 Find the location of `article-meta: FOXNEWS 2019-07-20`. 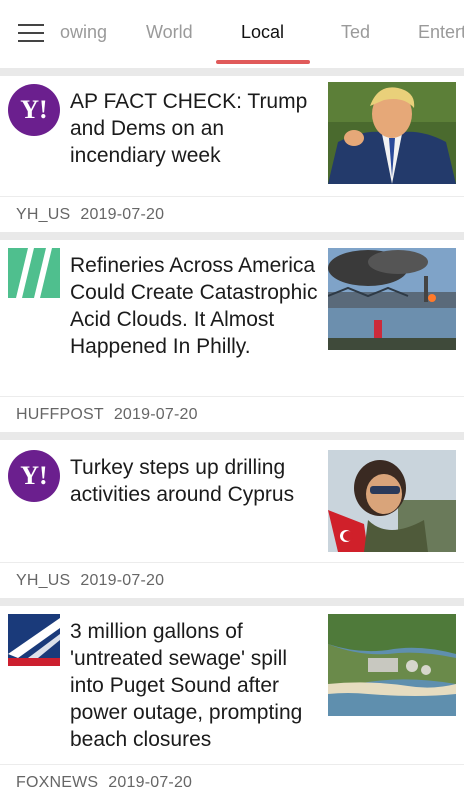

article-meta: FOXNEWS 2019-07-20 is located at coordinates (104, 783).